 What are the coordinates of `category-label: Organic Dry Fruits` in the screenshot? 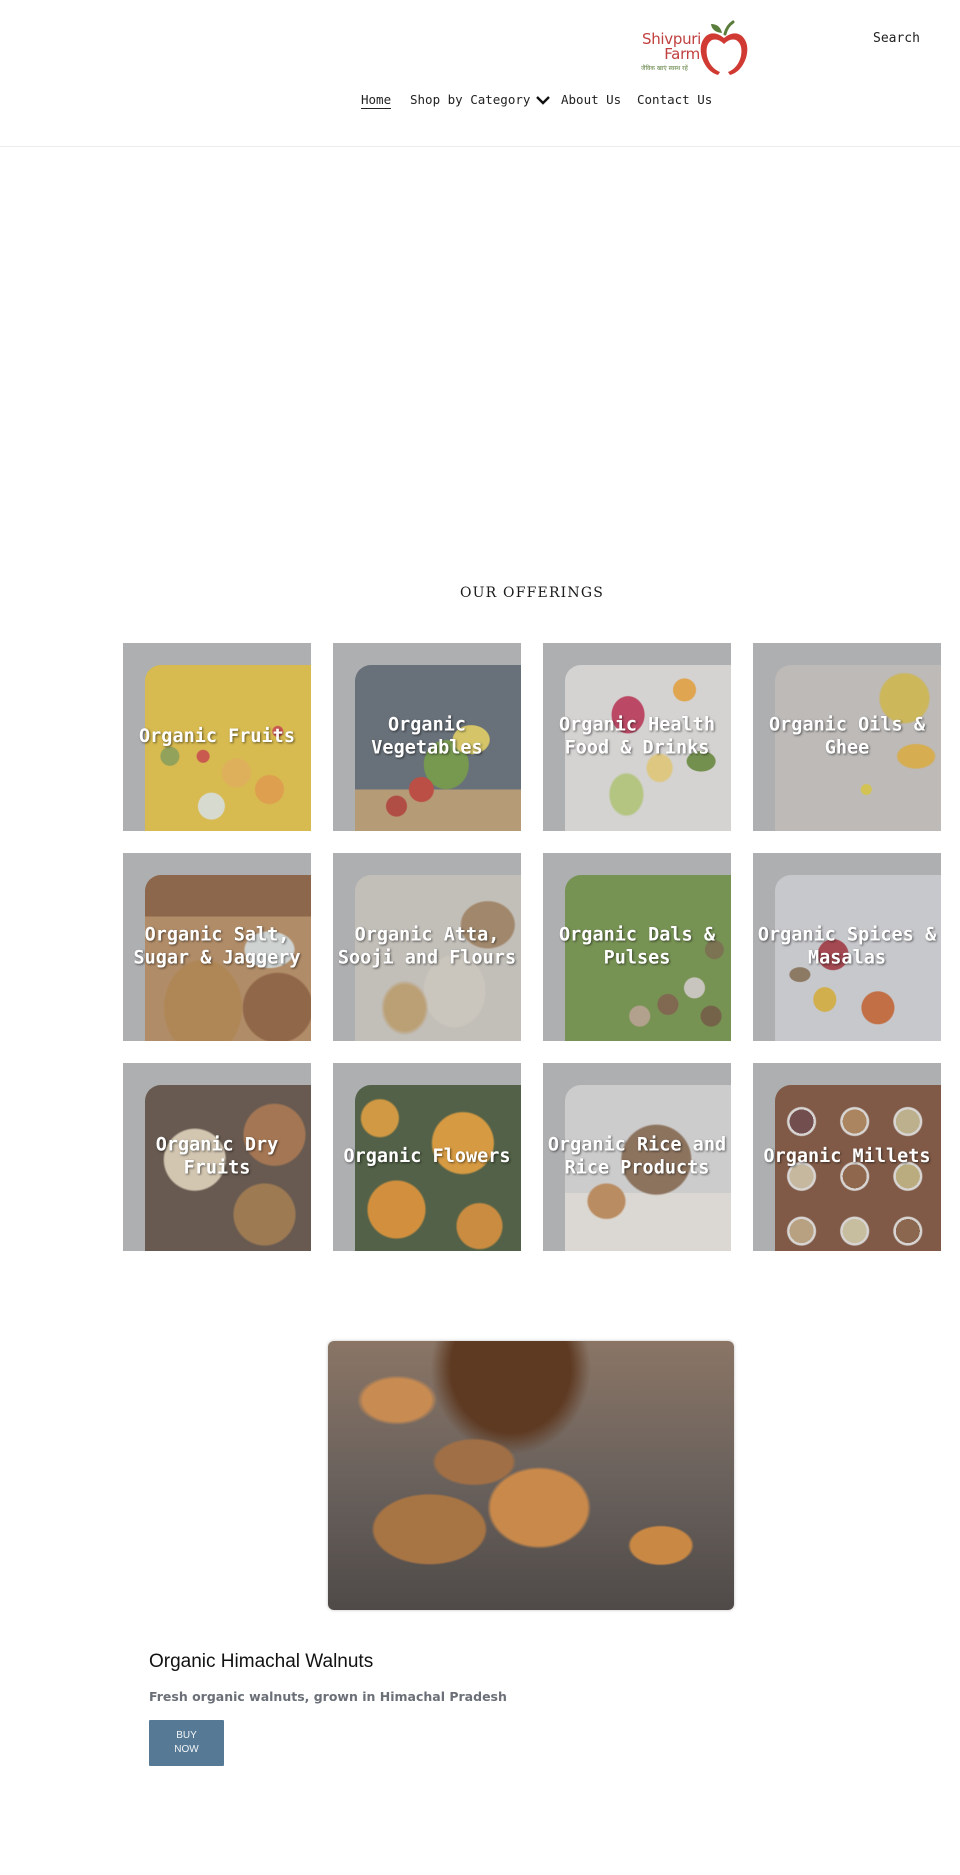 It's located at (217, 1156).